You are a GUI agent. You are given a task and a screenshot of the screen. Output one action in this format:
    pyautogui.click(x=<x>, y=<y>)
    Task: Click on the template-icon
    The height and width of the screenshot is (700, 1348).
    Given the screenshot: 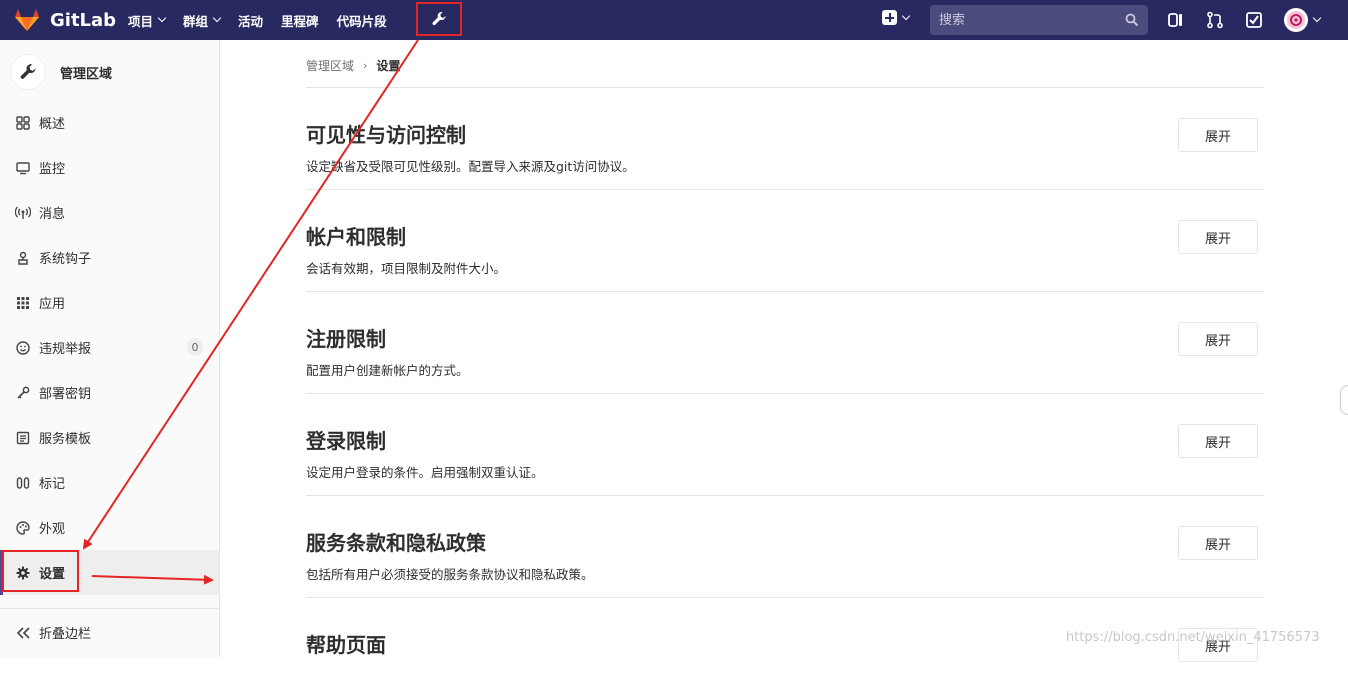 What is the action you would take?
    pyautogui.click(x=23, y=438)
    